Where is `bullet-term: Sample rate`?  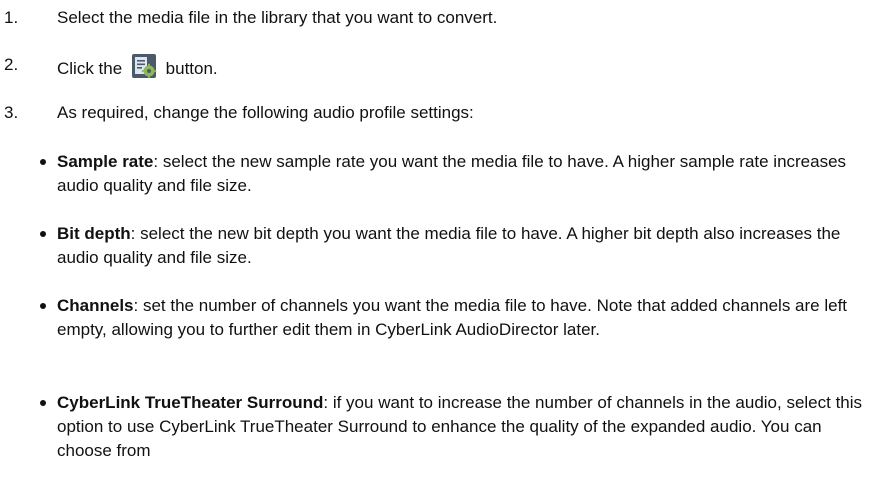
bullet-term: Sample rate is located at coordinates (105, 161).